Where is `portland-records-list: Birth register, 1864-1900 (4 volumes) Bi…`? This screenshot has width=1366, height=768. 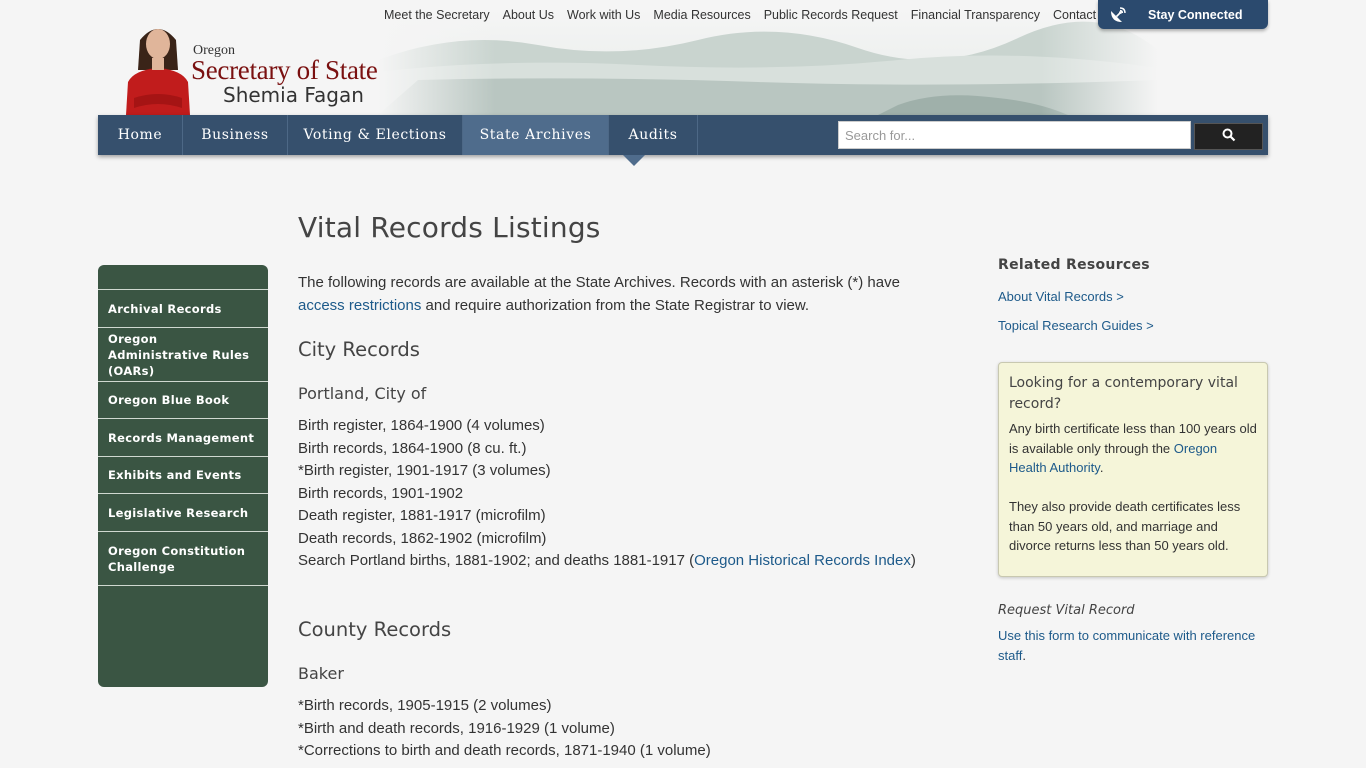 portland-records-list: Birth register, 1864-1900 (4 volumes) Bi… is located at coordinates (607, 494).